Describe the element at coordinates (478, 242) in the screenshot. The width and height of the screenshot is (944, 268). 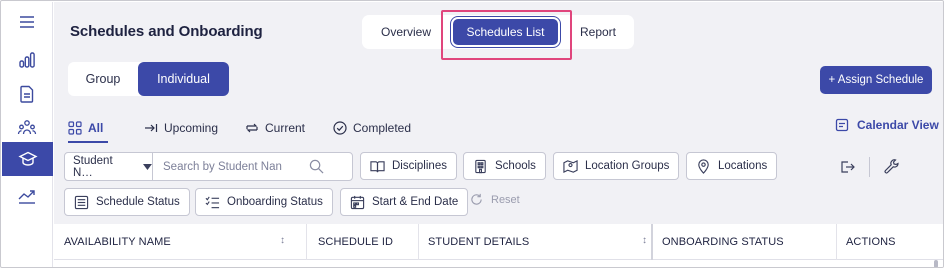
I see `col-student-details: STUDENT DETAILS` at that location.